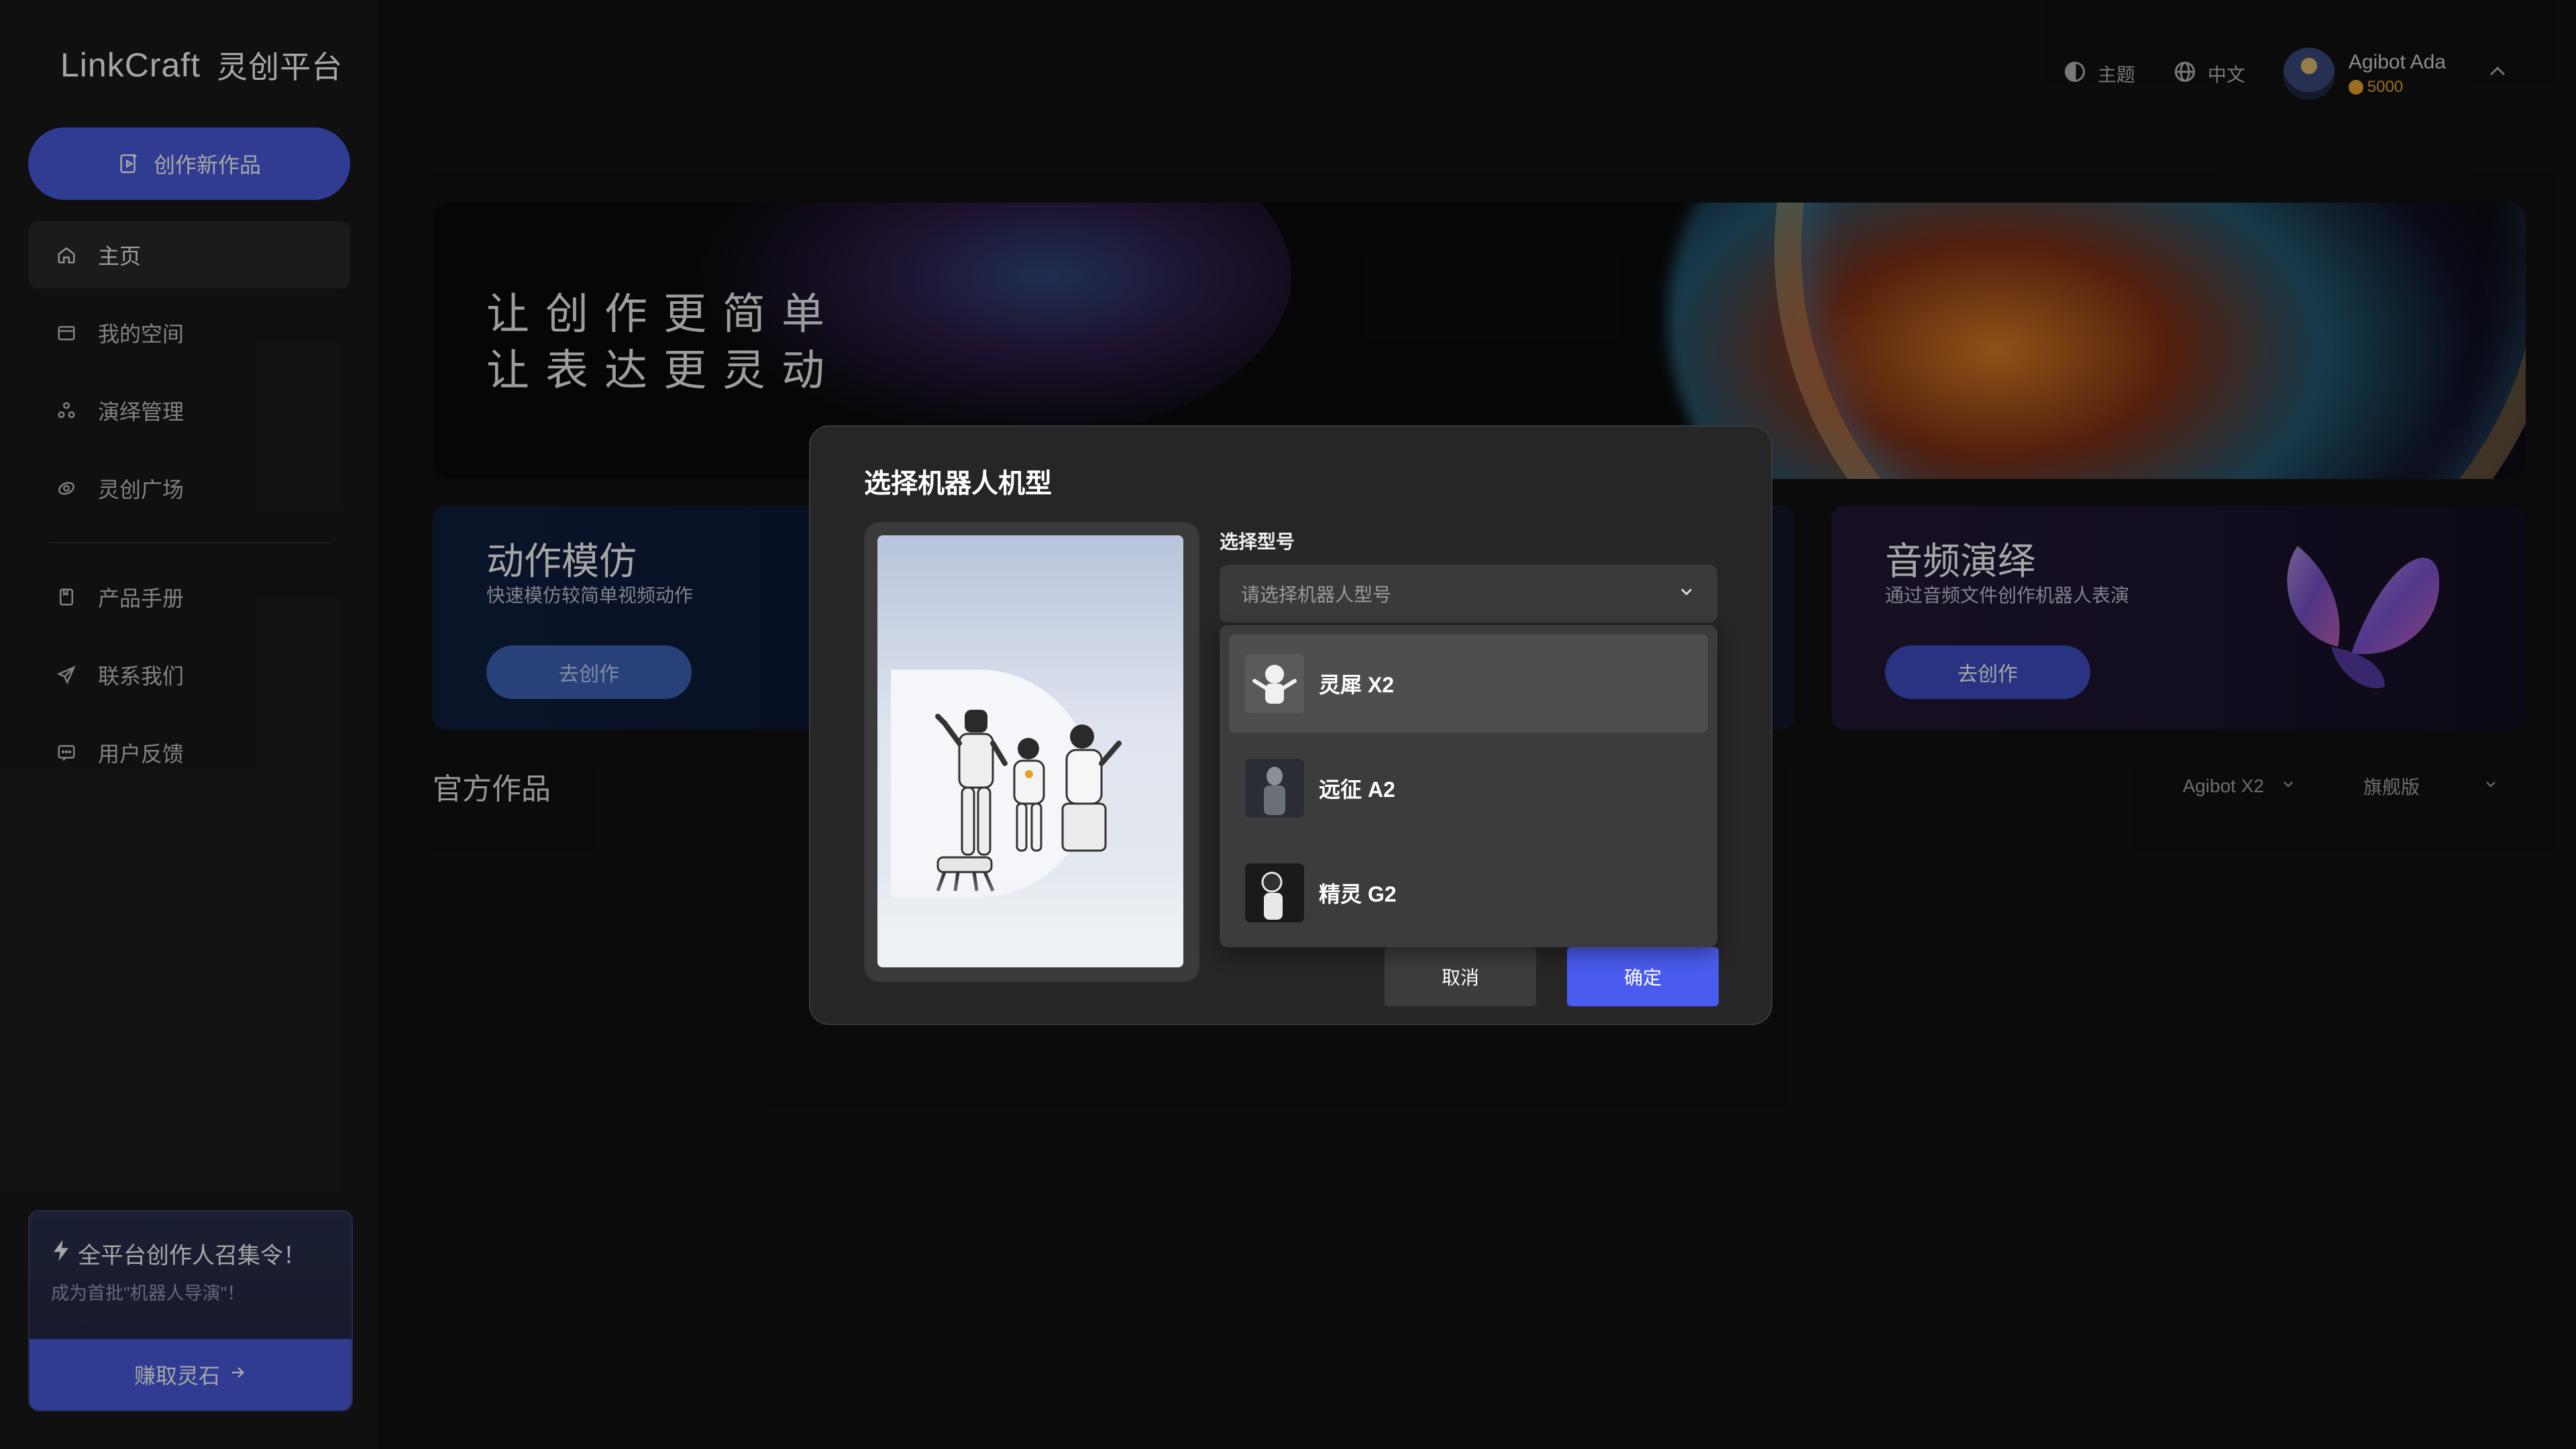 The image size is (2576, 1449). I want to click on option-label: 灵犀 X2, so click(1357, 685).